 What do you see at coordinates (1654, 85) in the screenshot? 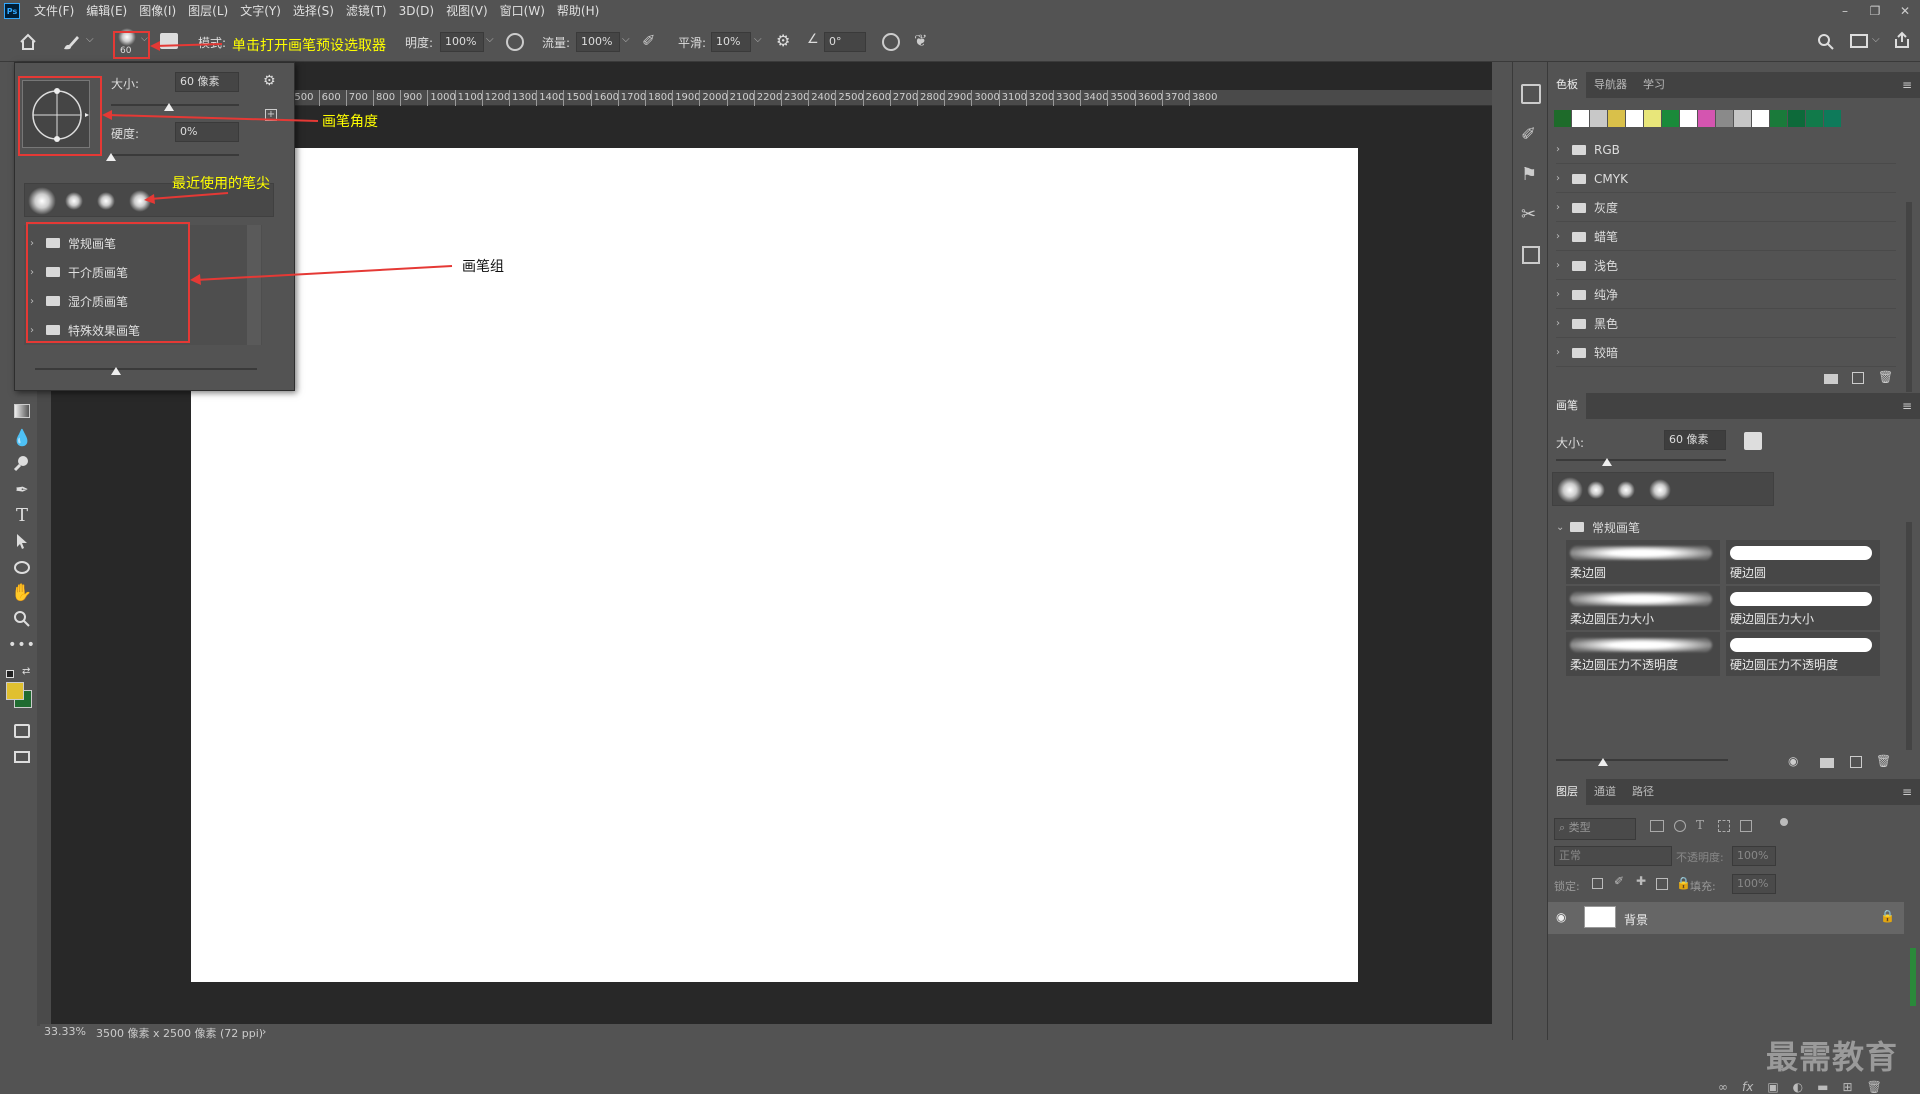
I see `tab-swatches-2: 学习` at bounding box center [1654, 85].